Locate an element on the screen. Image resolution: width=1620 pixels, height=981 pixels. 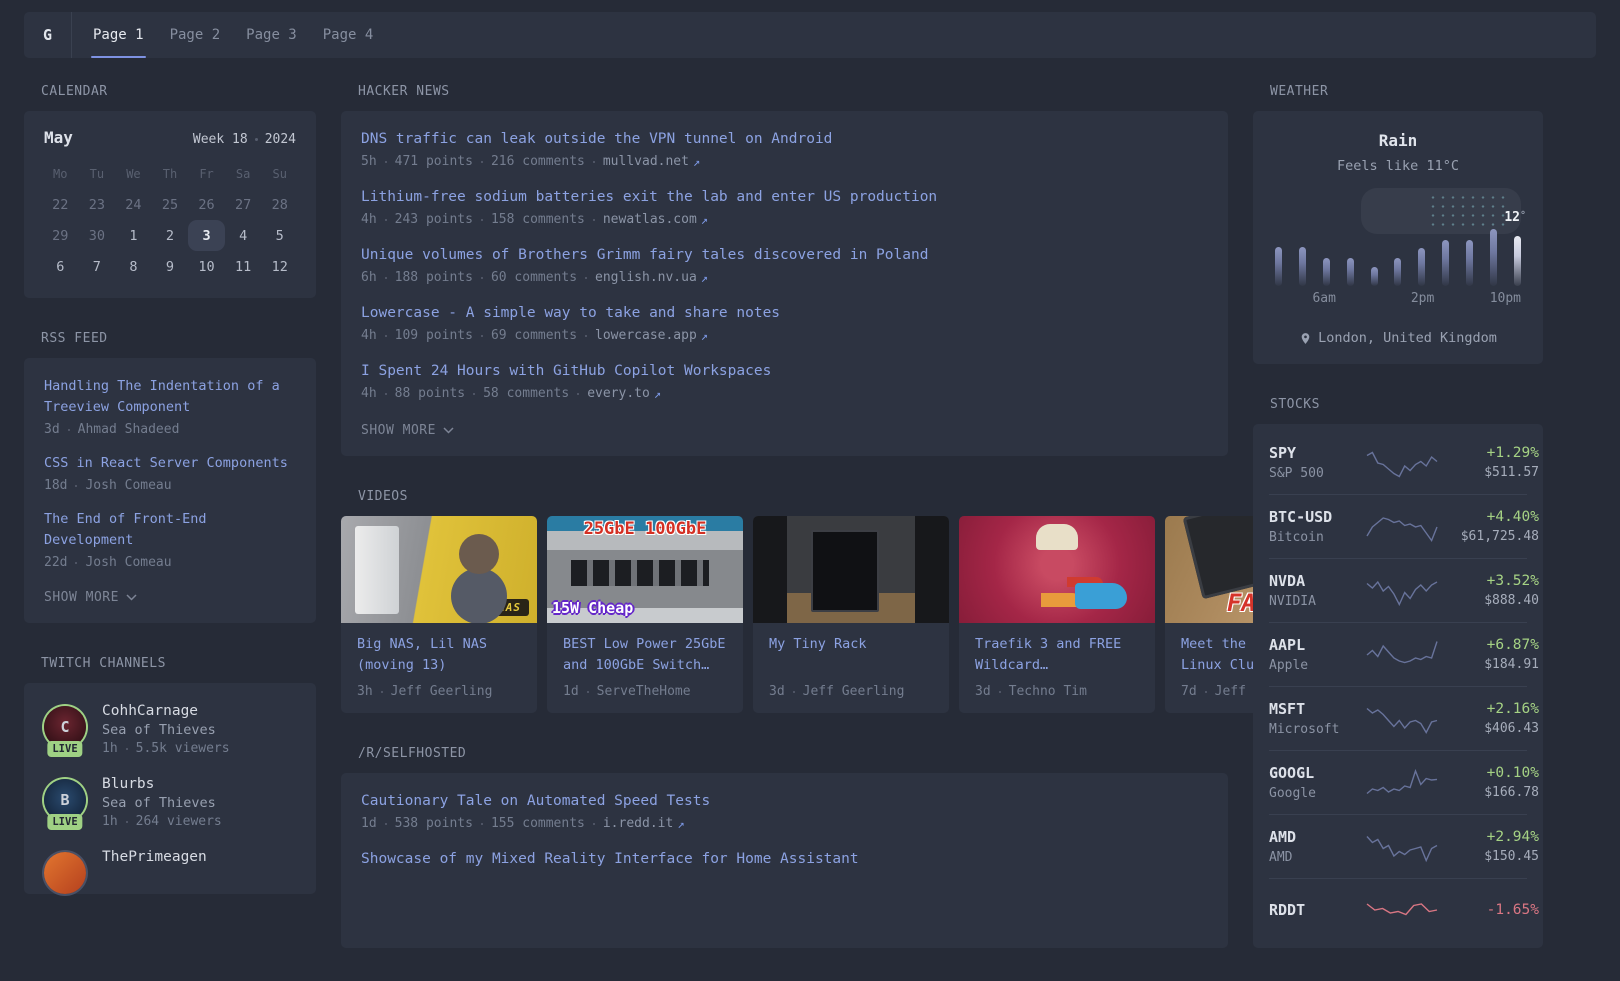
tab-page-4: Page 4 is located at coordinates (348, 35).